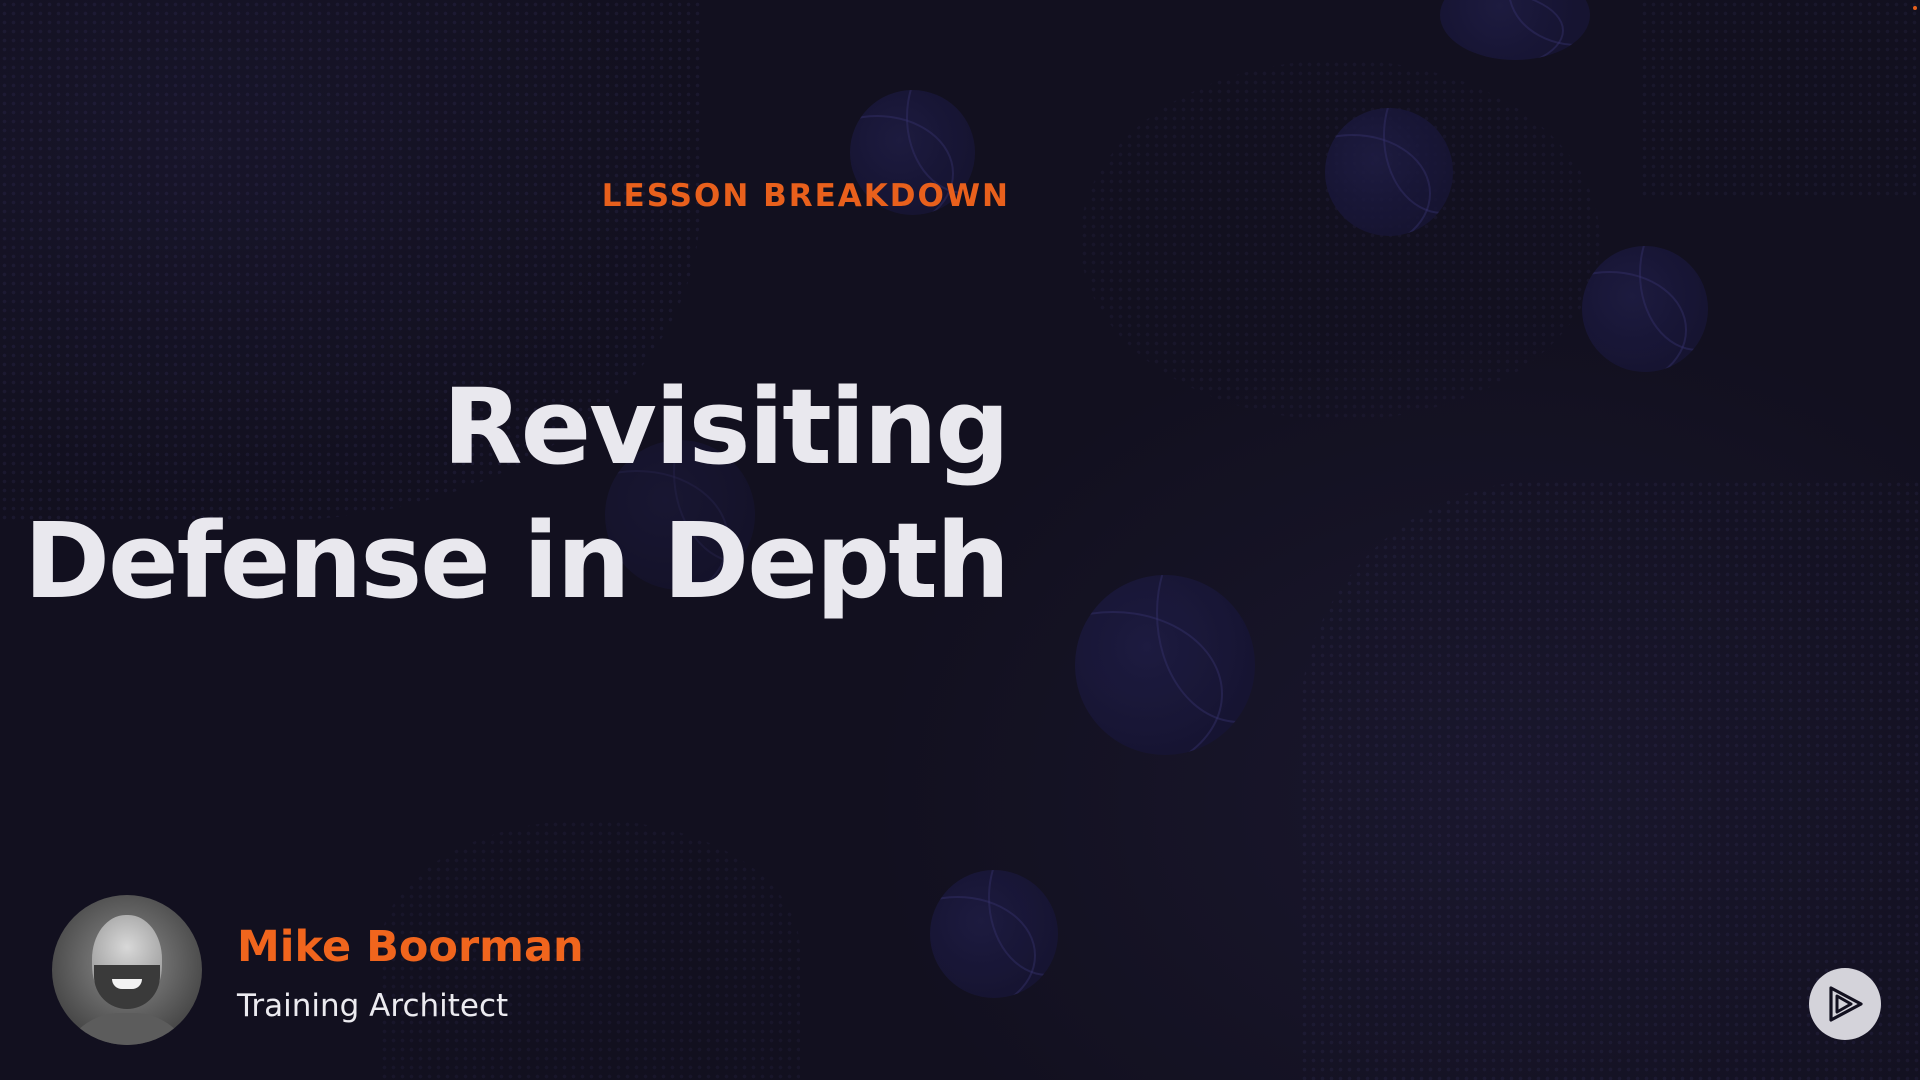 This screenshot has height=1080, width=1920. What do you see at coordinates (516, 494) in the screenshot?
I see `lesson-title: Revisiting Defense in Depth` at bounding box center [516, 494].